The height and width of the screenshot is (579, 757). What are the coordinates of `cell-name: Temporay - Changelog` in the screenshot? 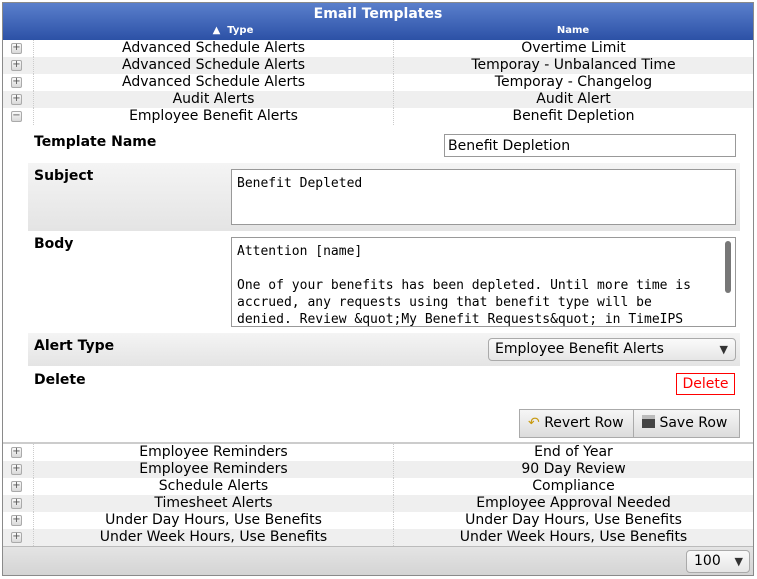 It's located at (573, 82).